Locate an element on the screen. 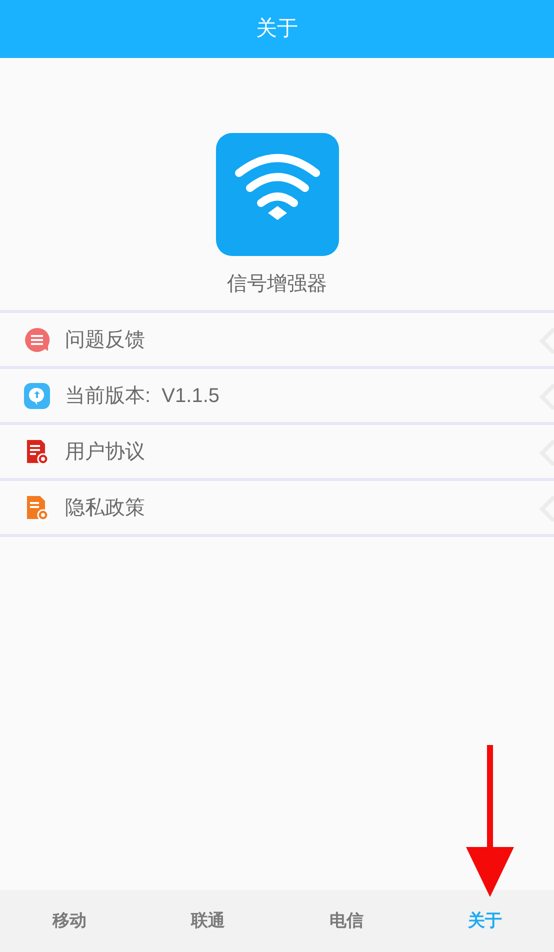  tab: 移动 is located at coordinates (69, 921).